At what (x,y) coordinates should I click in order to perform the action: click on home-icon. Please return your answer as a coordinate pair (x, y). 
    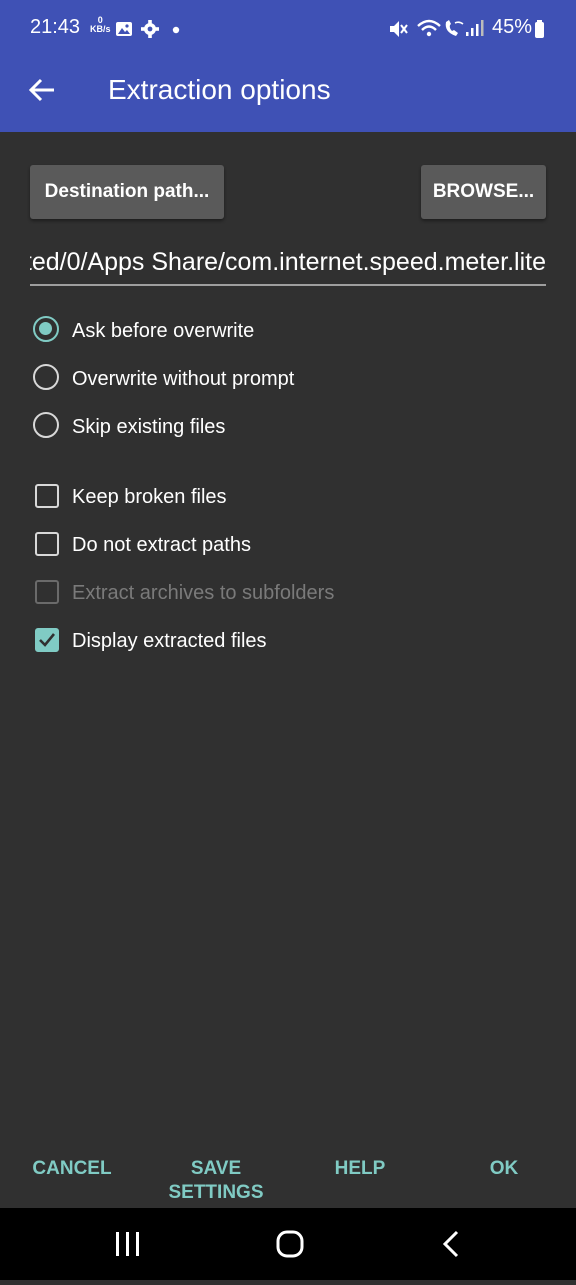
    Looking at the image, I should click on (290, 1244).